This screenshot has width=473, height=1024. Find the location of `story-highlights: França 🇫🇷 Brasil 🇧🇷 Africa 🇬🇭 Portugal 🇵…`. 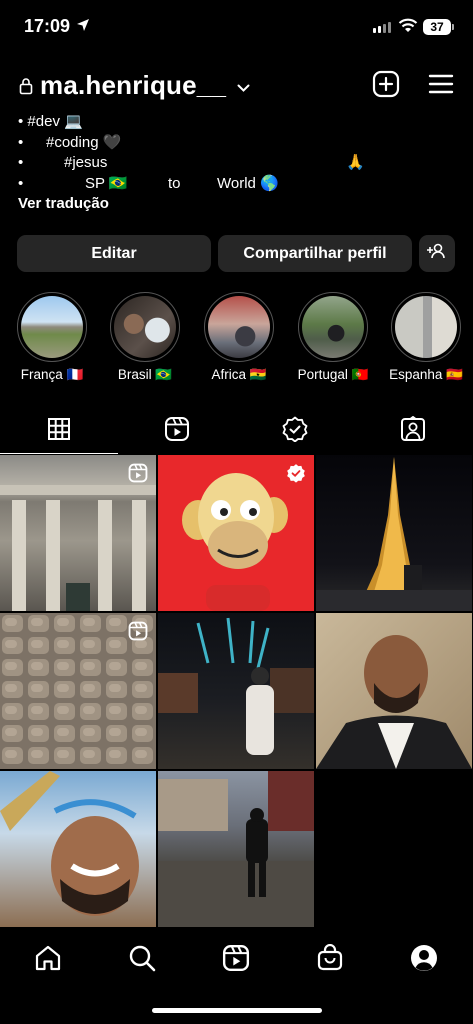

story-highlights: França 🇫🇷 Brasil 🇧🇷 Africa 🇬🇭 Portugal 🇵… is located at coordinates (236, 342).